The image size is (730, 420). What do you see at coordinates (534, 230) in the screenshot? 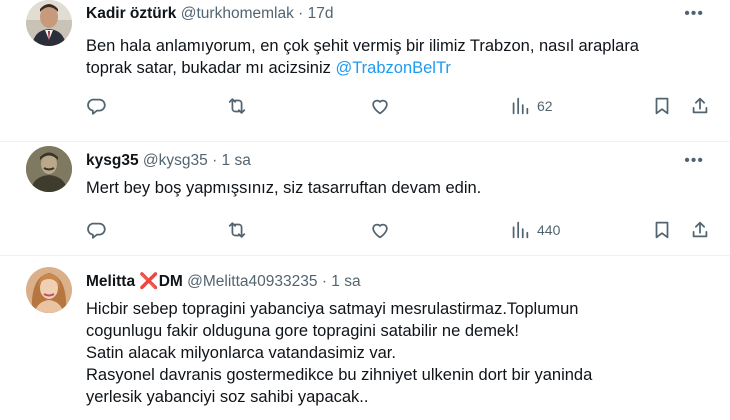
I see `views-button: 440` at bounding box center [534, 230].